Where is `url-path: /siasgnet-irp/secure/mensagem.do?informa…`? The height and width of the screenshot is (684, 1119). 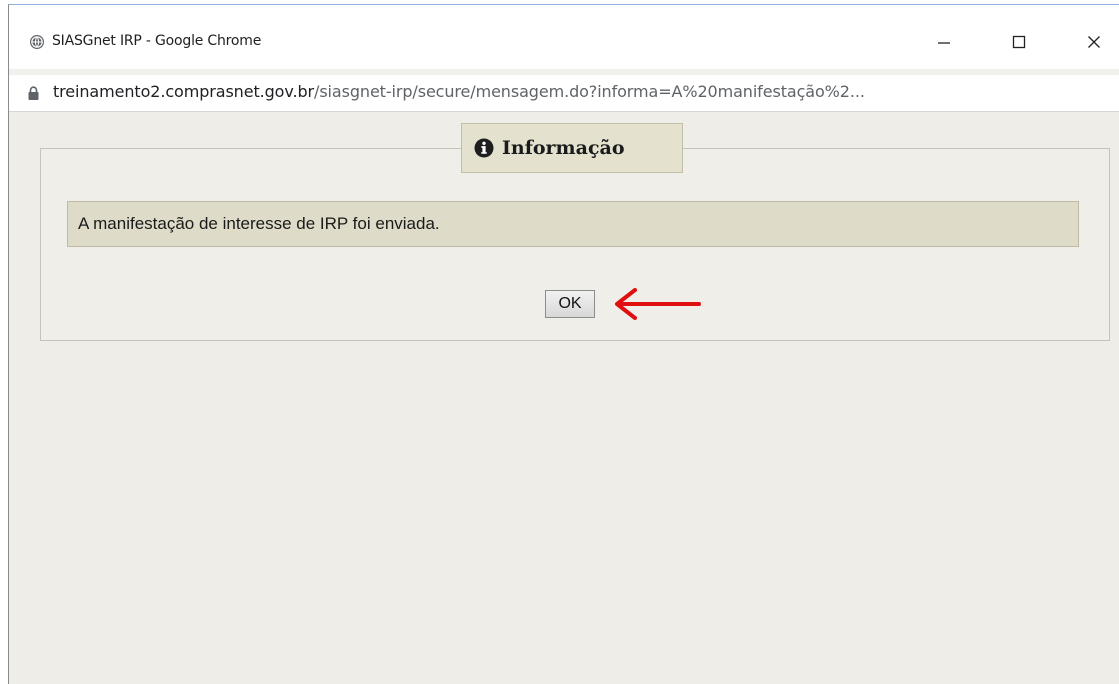
url-path: /siasgnet-irp/secure/mensagem.do?informa… is located at coordinates (589, 91).